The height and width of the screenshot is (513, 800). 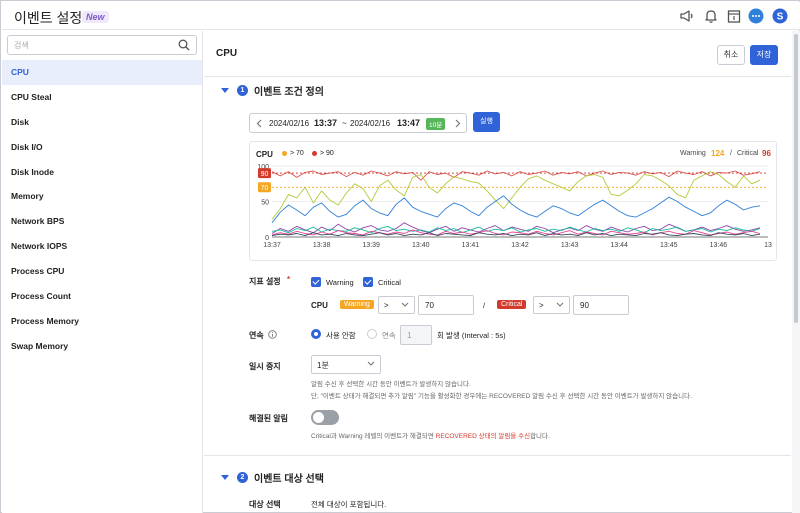 I want to click on calendar-icon, so click(x=734, y=16).